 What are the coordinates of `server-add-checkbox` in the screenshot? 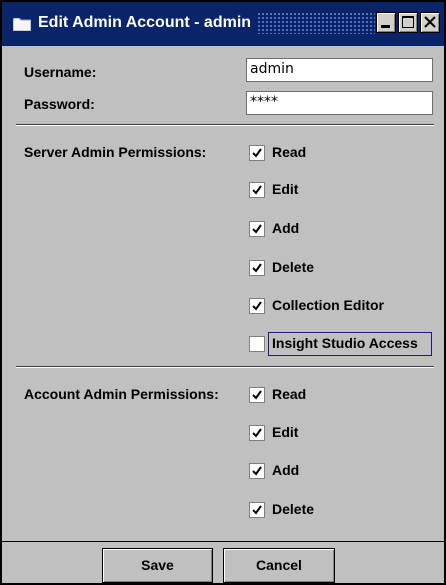 It's located at (257, 229).